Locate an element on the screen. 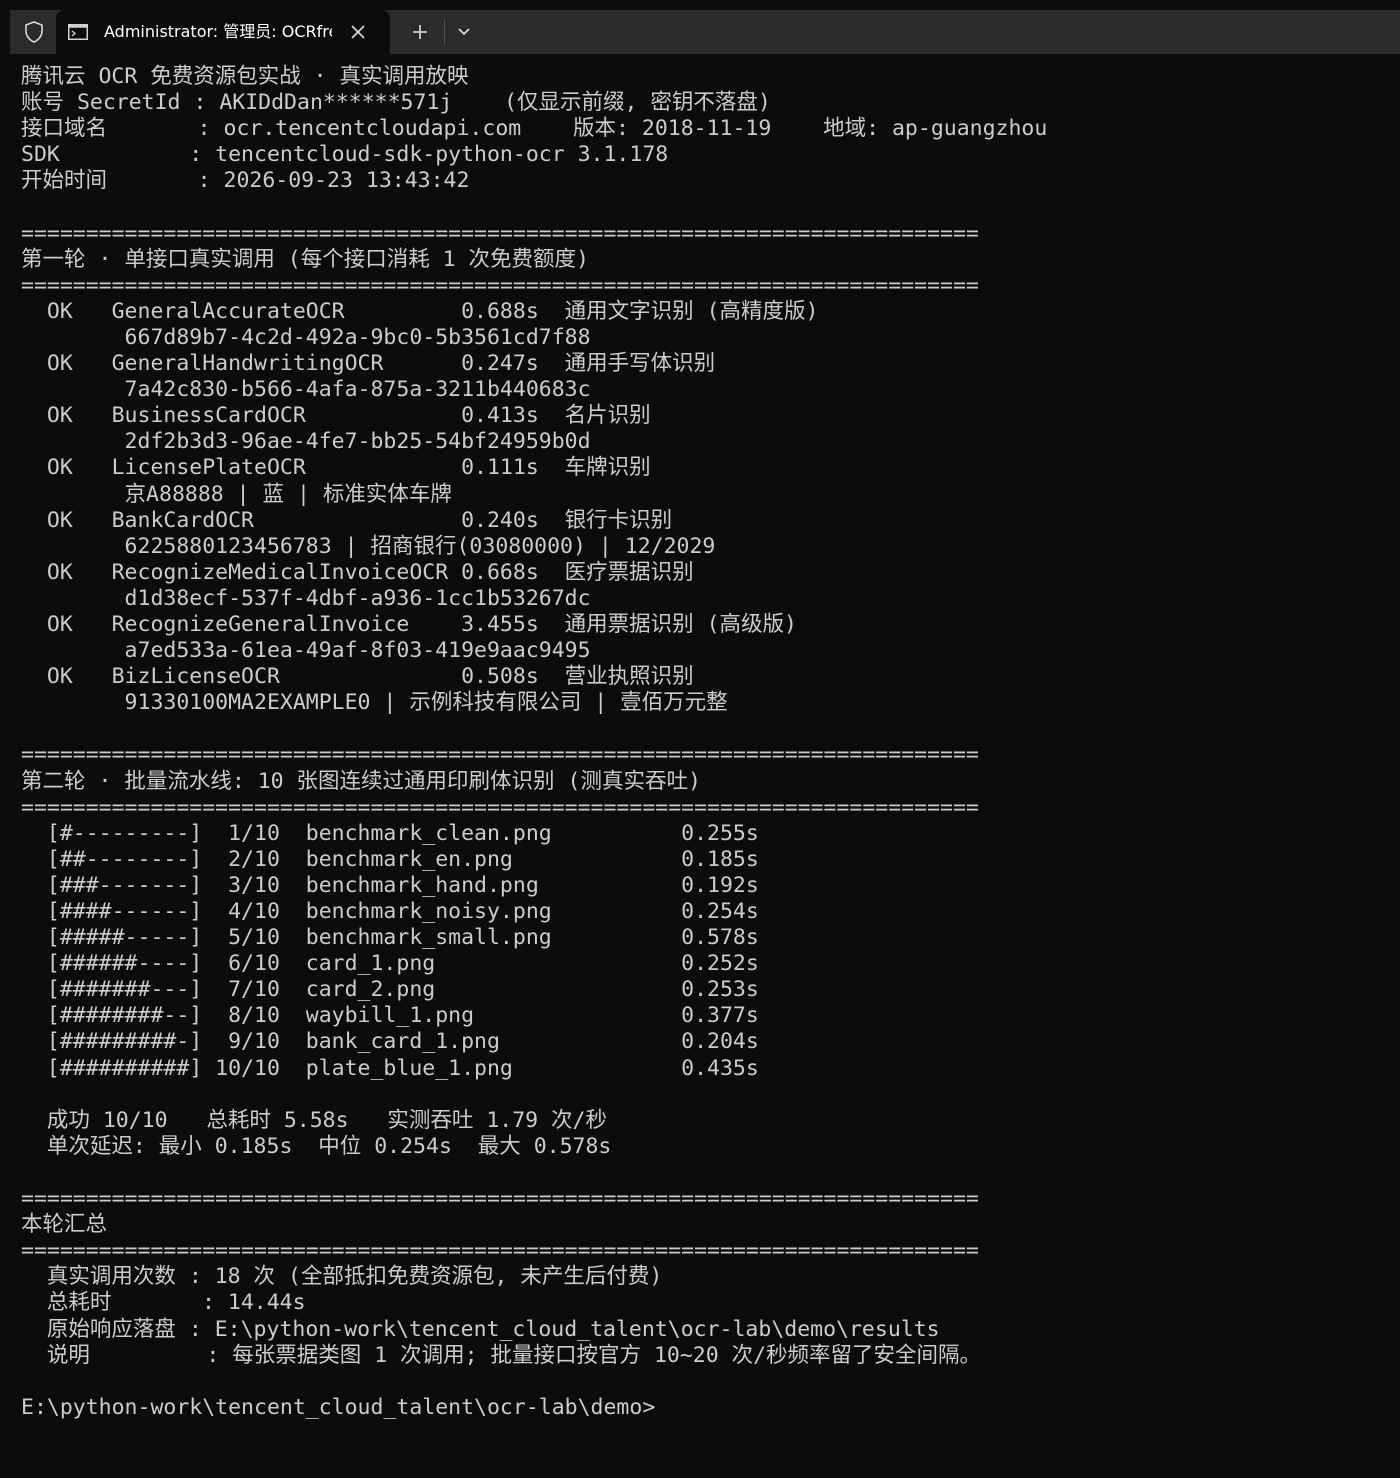 This screenshot has height=1478, width=1400. terminal-line: 91330100MA2EXAMPLE0 | 示例科技有限公司 | 壹佰万元整 is located at coordinates (374, 703).